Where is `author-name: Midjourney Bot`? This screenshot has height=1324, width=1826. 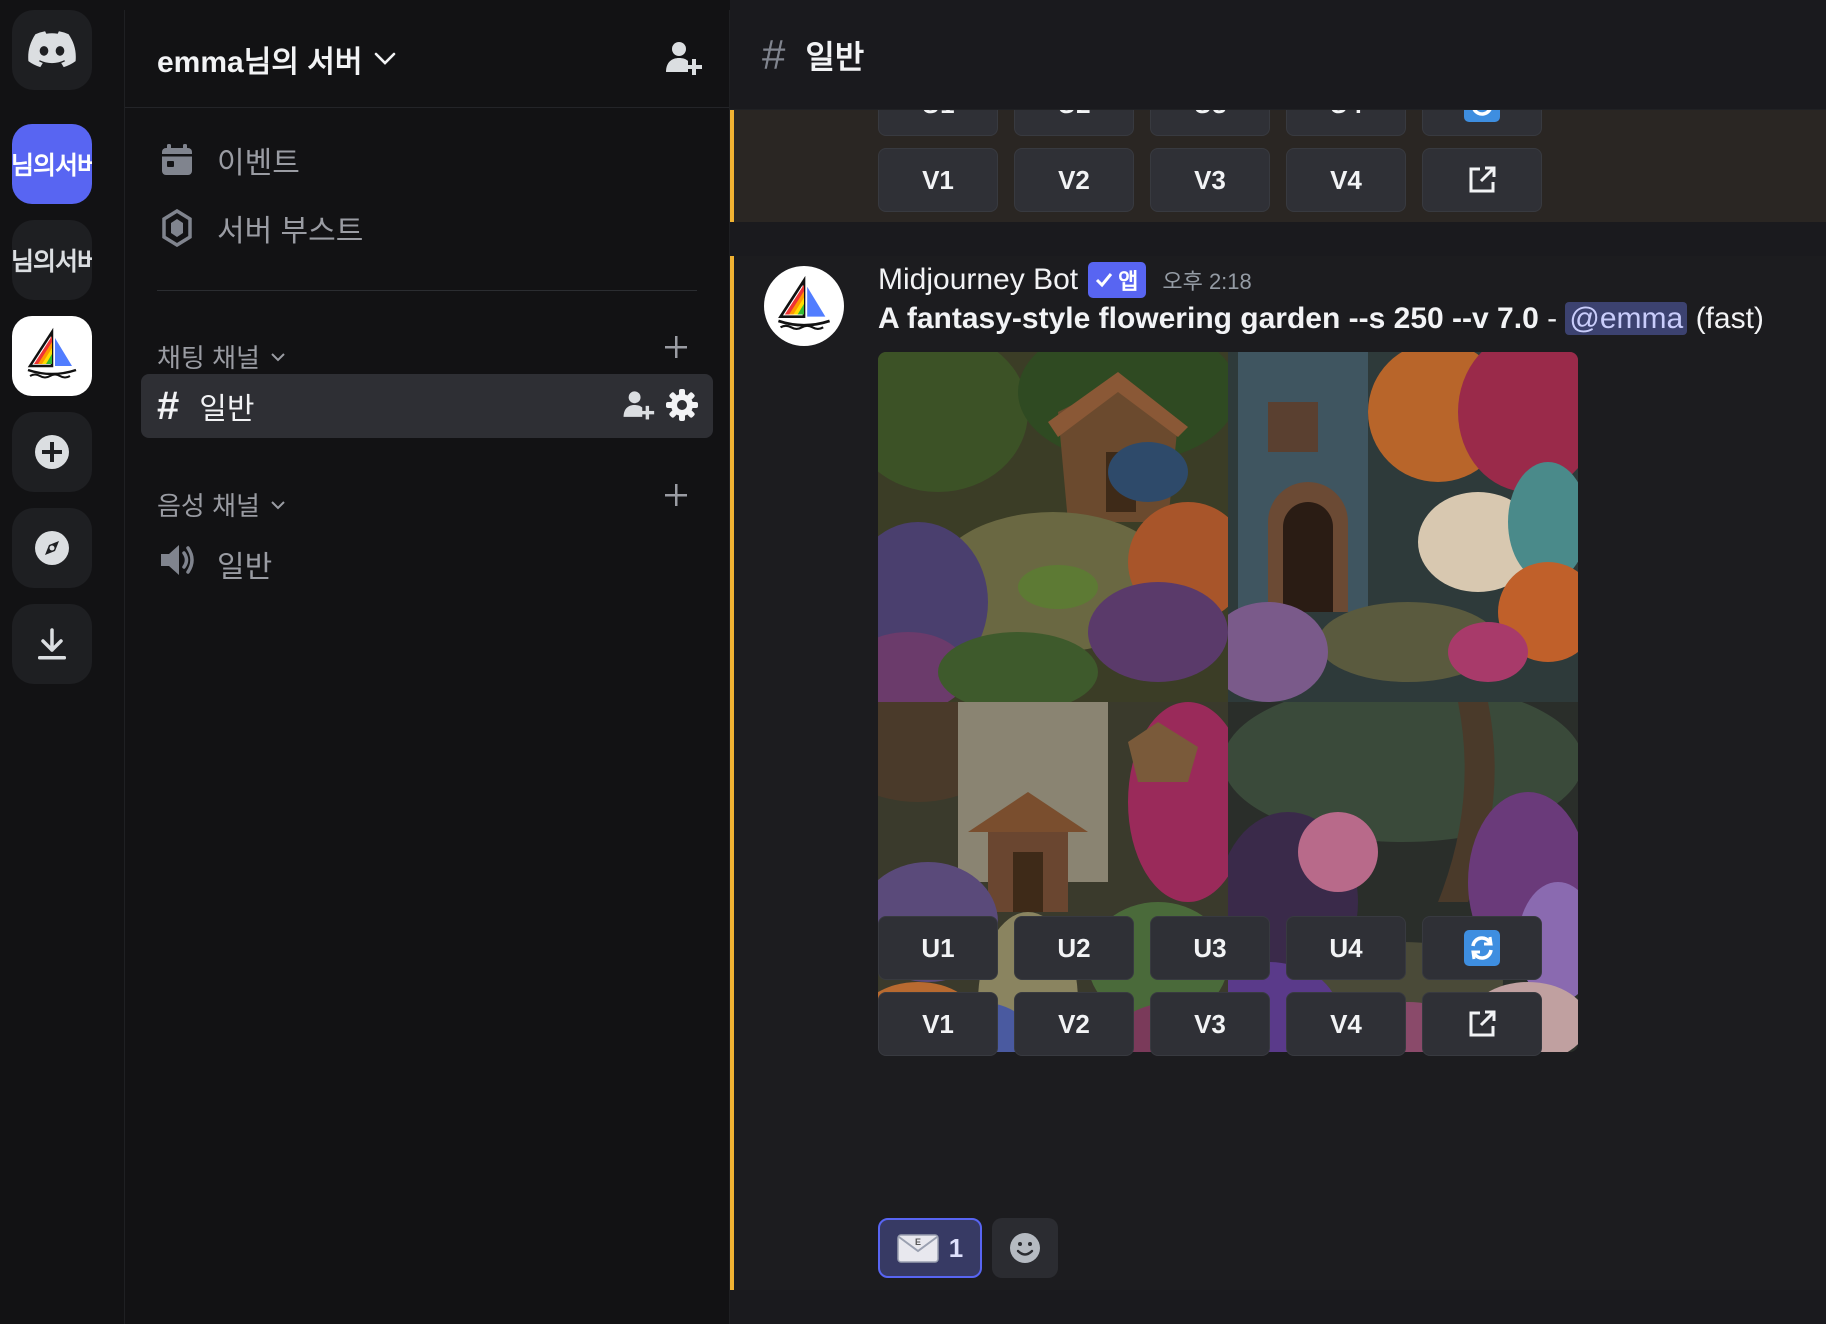
author-name: Midjourney Bot is located at coordinates (978, 280).